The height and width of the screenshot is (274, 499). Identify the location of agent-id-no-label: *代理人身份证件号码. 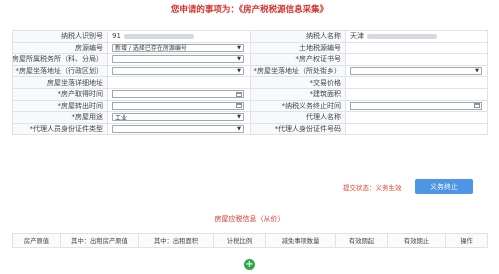
(298, 129).